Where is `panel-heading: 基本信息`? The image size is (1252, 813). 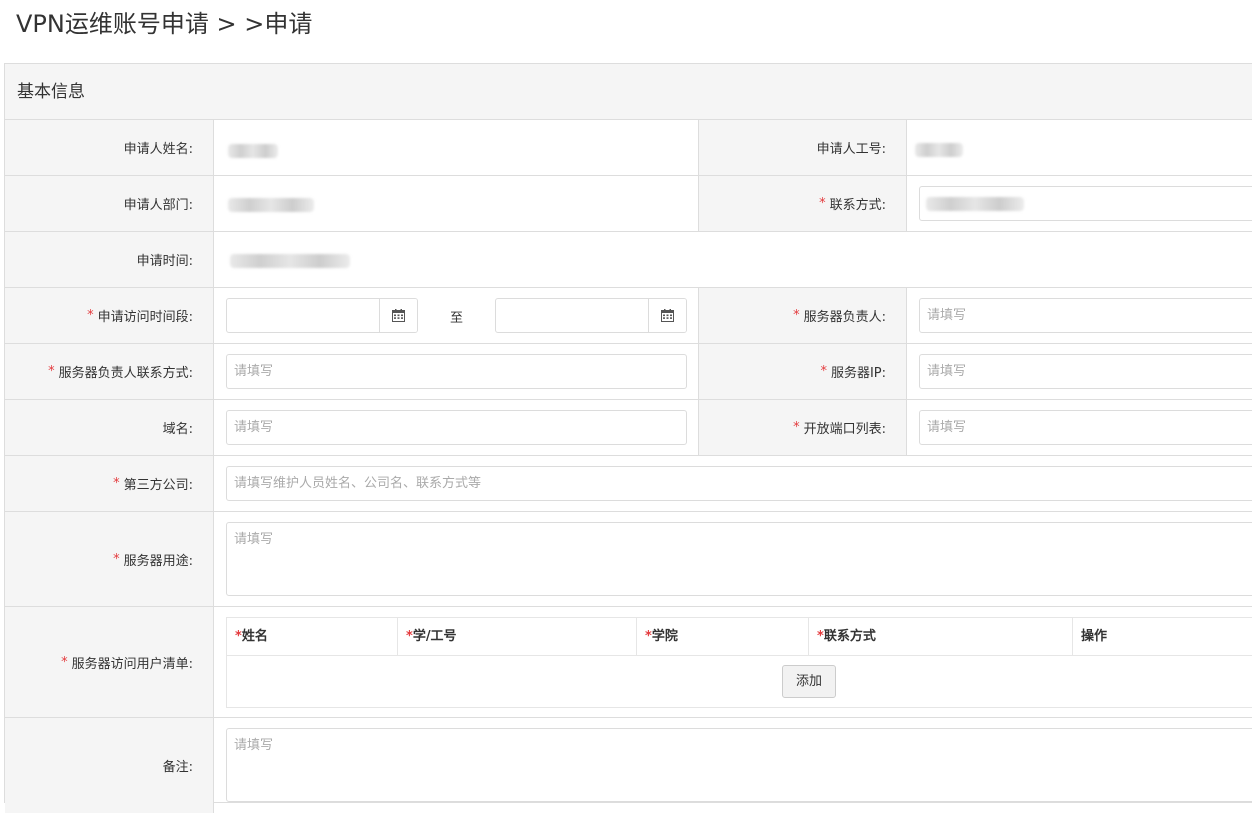 panel-heading: 基本信息 is located at coordinates (628, 92).